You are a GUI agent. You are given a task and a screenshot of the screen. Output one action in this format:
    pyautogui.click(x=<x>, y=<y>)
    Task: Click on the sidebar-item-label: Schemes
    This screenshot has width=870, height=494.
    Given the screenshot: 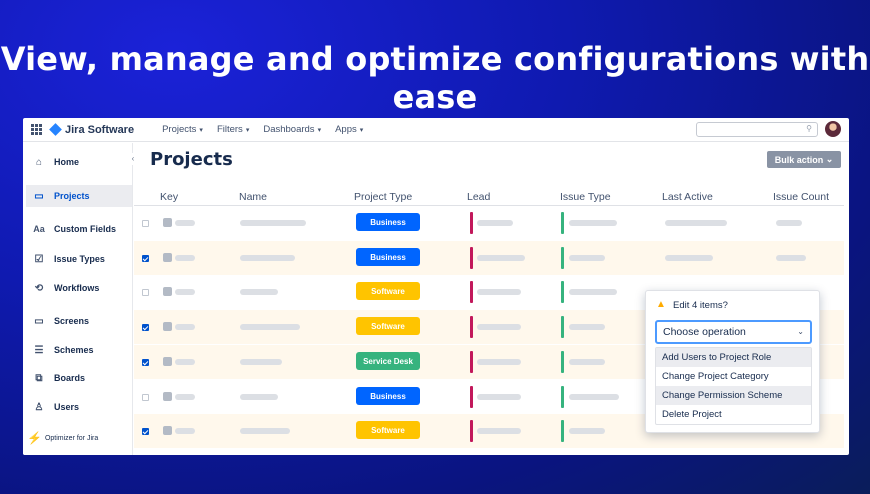 What is the action you would take?
    pyautogui.click(x=74, y=350)
    